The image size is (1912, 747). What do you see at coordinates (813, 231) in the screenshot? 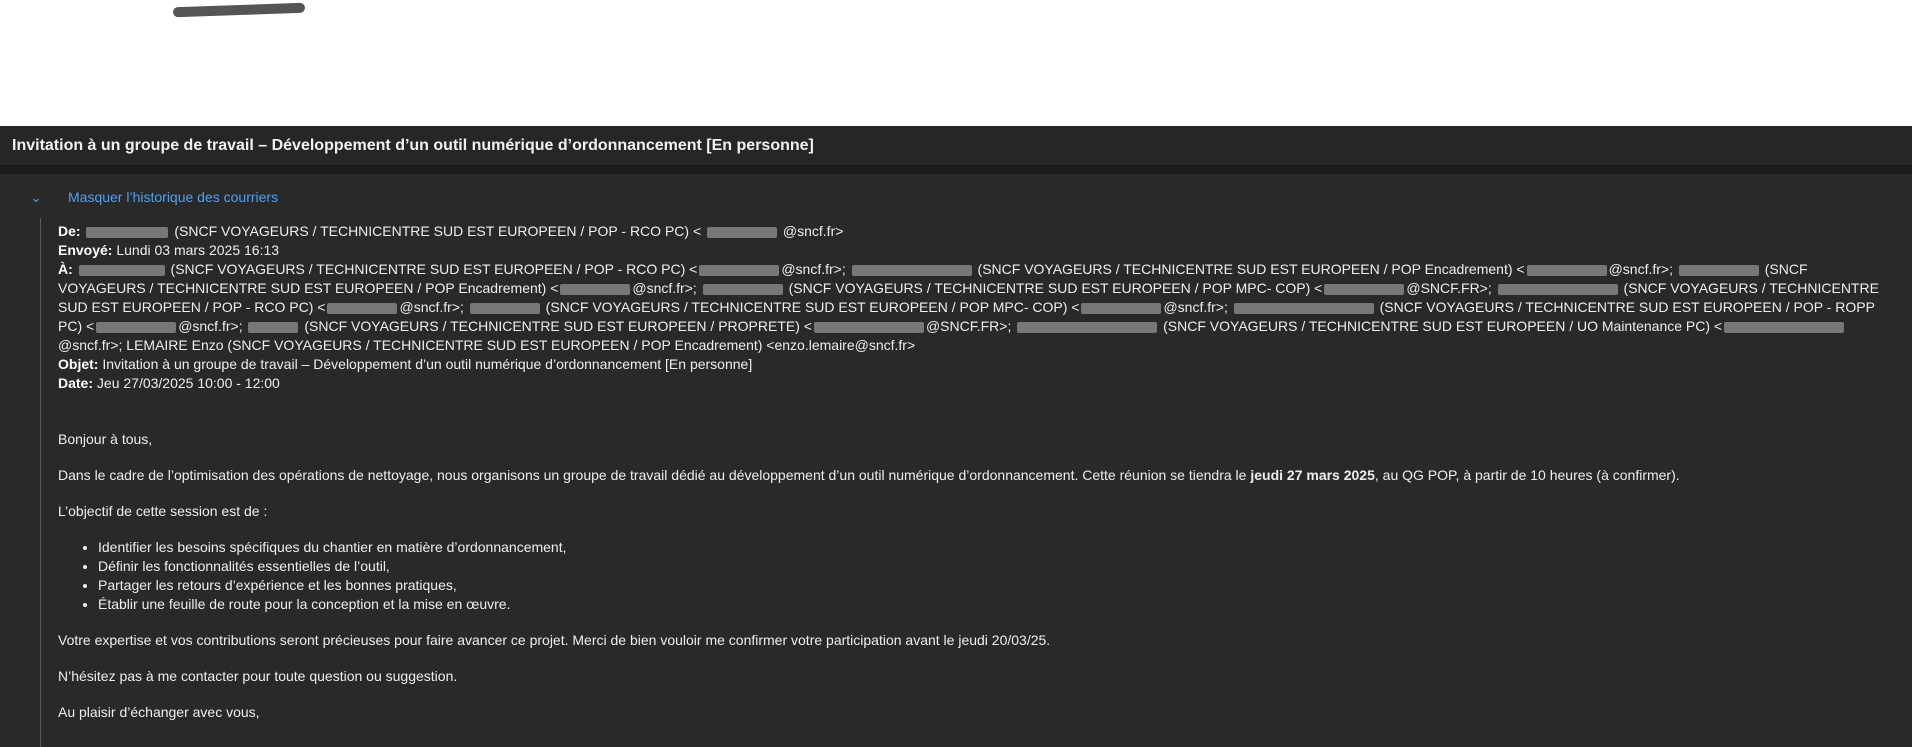
I see `from-domain: @sncf.fr>` at bounding box center [813, 231].